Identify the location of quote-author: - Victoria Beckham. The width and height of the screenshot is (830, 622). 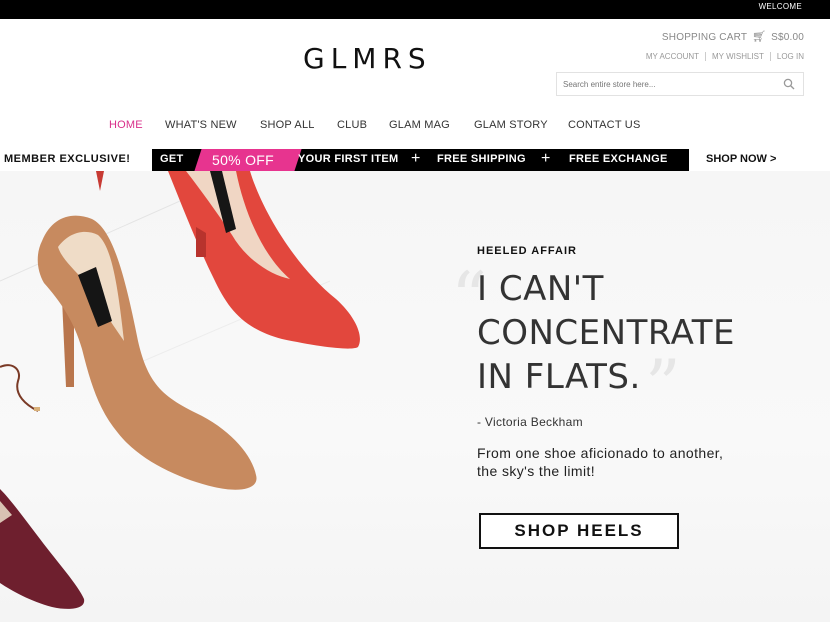
(530, 422).